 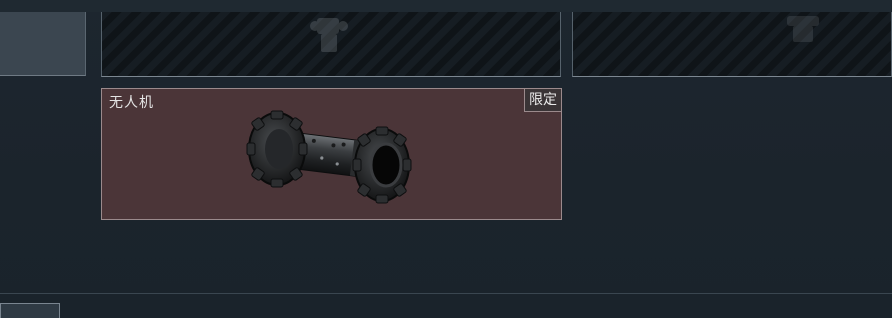 What do you see at coordinates (542, 100) in the screenshot?
I see `limited-badge: 限定` at bounding box center [542, 100].